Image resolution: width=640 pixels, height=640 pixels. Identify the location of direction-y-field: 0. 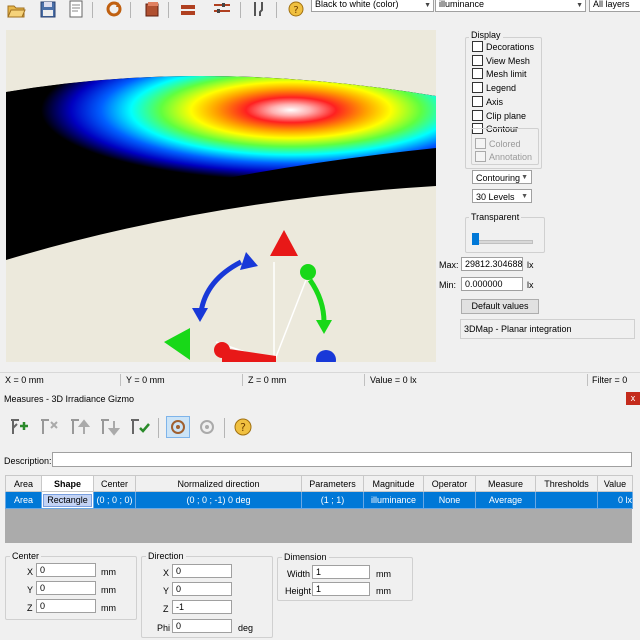
(202, 589).